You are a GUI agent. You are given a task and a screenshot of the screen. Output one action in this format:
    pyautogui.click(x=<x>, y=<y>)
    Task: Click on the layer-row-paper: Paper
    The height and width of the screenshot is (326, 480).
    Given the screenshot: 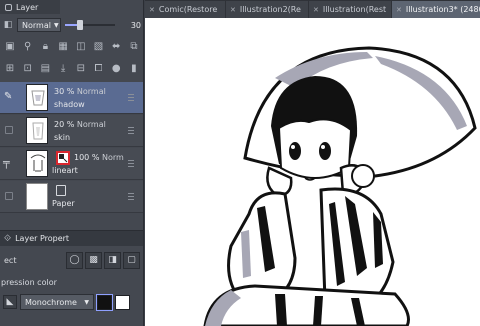 What is the action you would take?
    pyautogui.click(x=71, y=197)
    